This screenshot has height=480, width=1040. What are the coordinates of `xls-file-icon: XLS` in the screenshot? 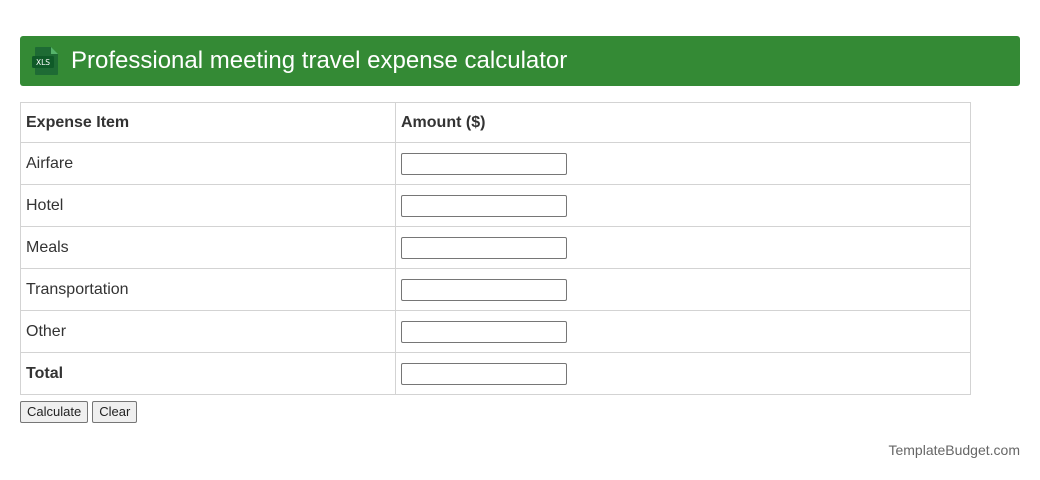 It's located at (46, 61).